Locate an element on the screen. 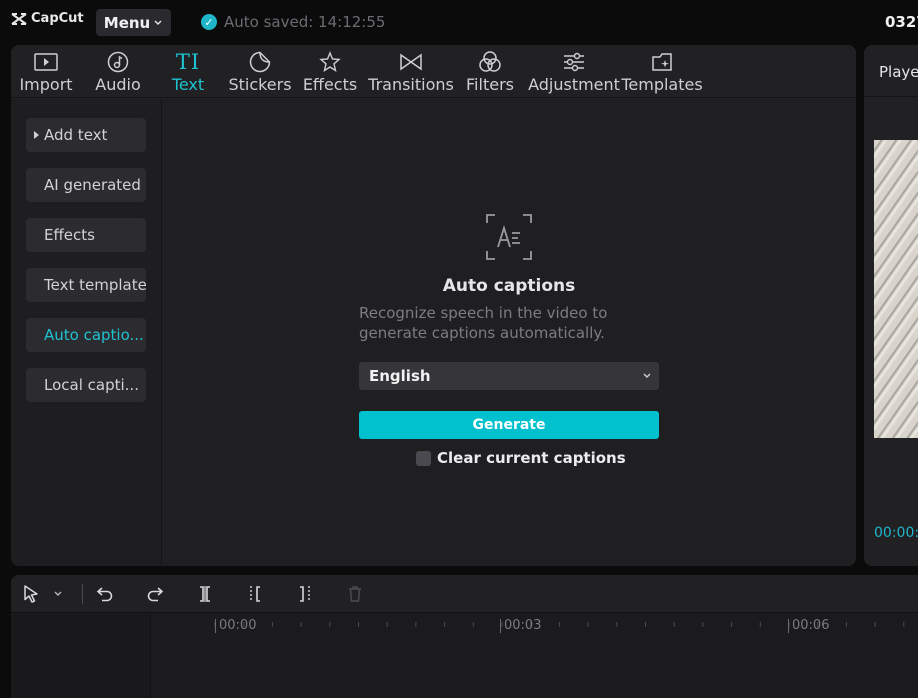 This screenshot has width=918, height=698. player-panel: Player 00:00: is located at coordinates (891, 305).